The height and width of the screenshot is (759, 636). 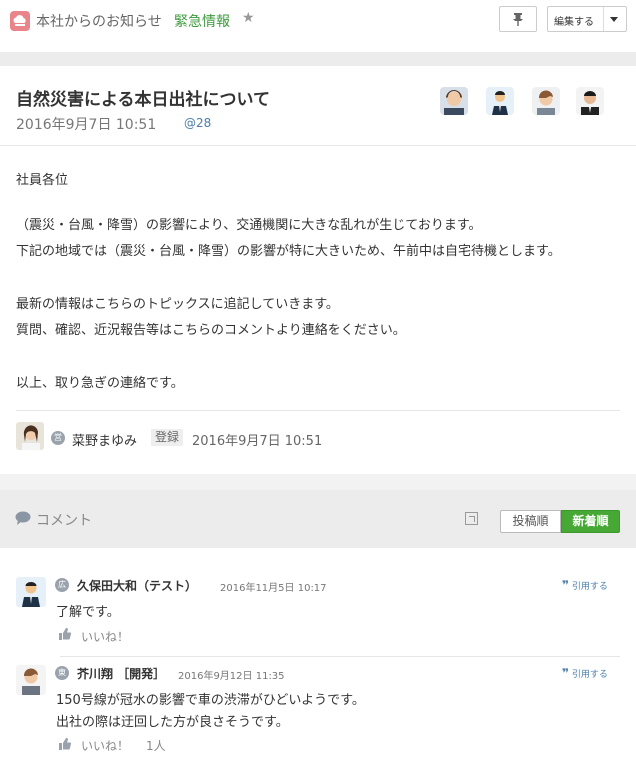 I want to click on edit-button-divider, so click(x=603, y=19).